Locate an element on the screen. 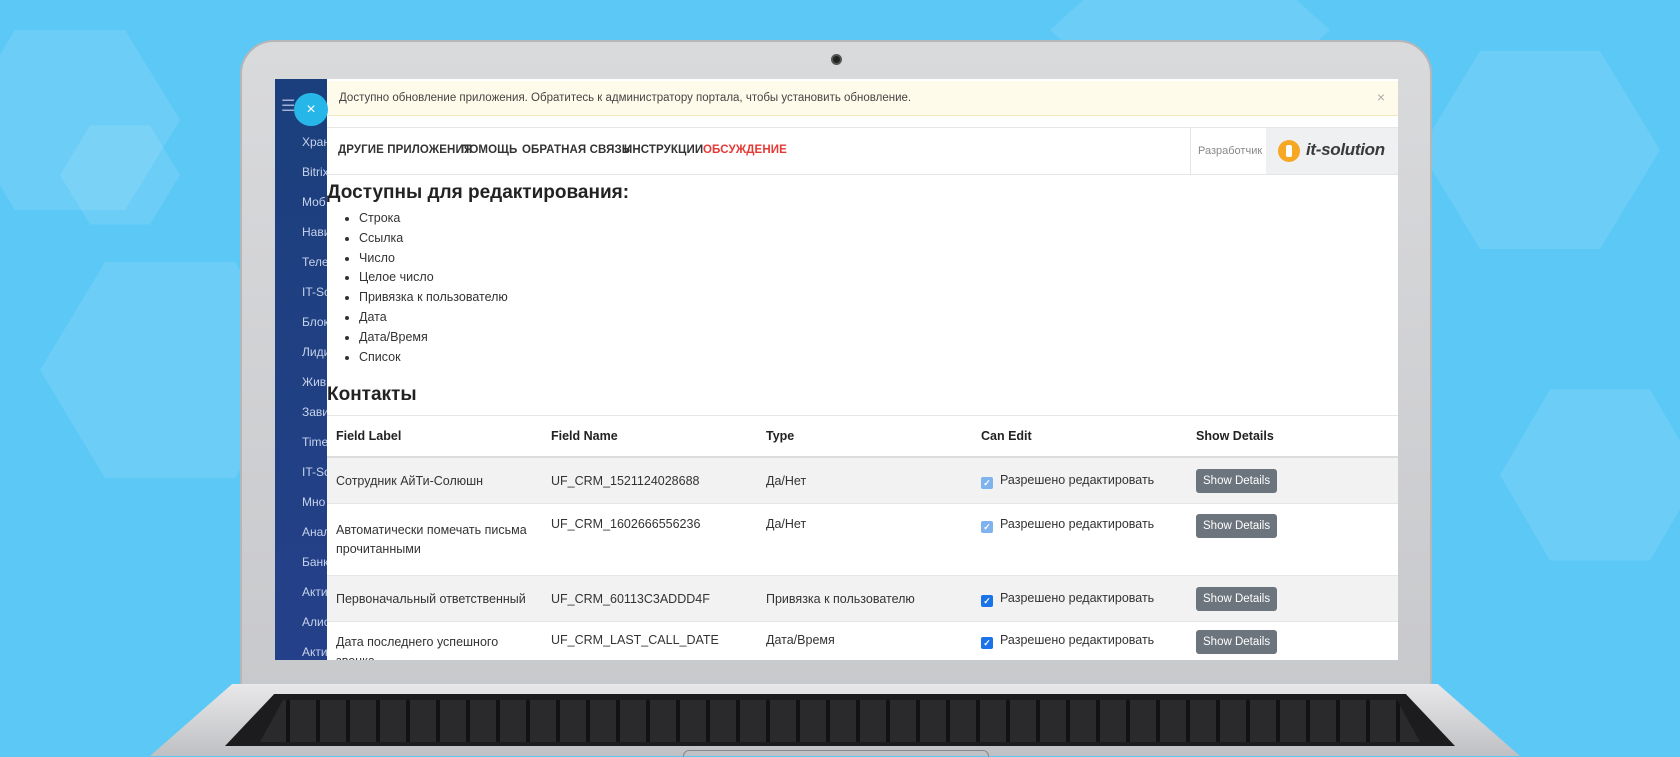 The height and width of the screenshot is (757, 1680). field-type: Дата/Время is located at coordinates (864, 640).